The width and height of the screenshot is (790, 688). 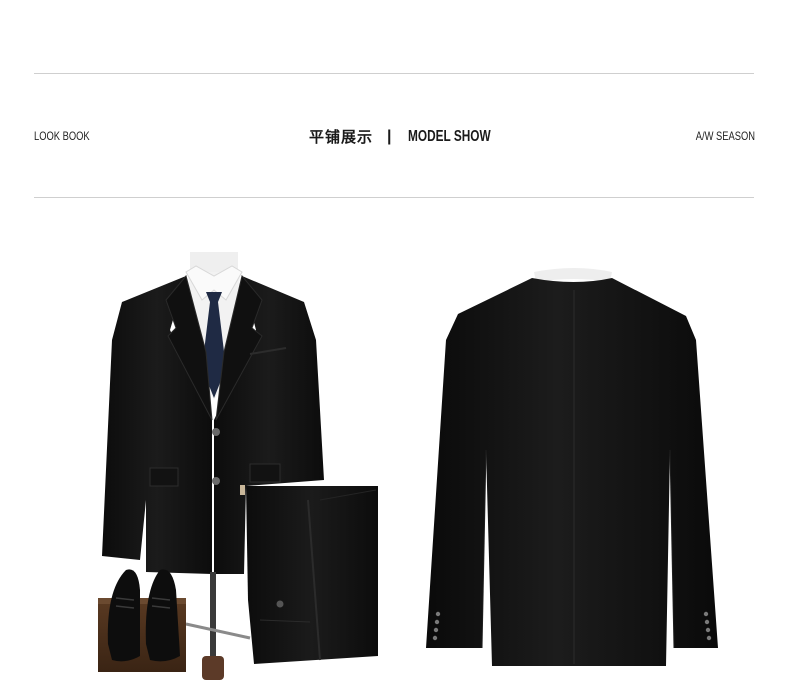 I want to click on section-header: LOOK BOOK 平铺展示 | MODEL SHOW A/W SEASON, so click(x=394, y=137).